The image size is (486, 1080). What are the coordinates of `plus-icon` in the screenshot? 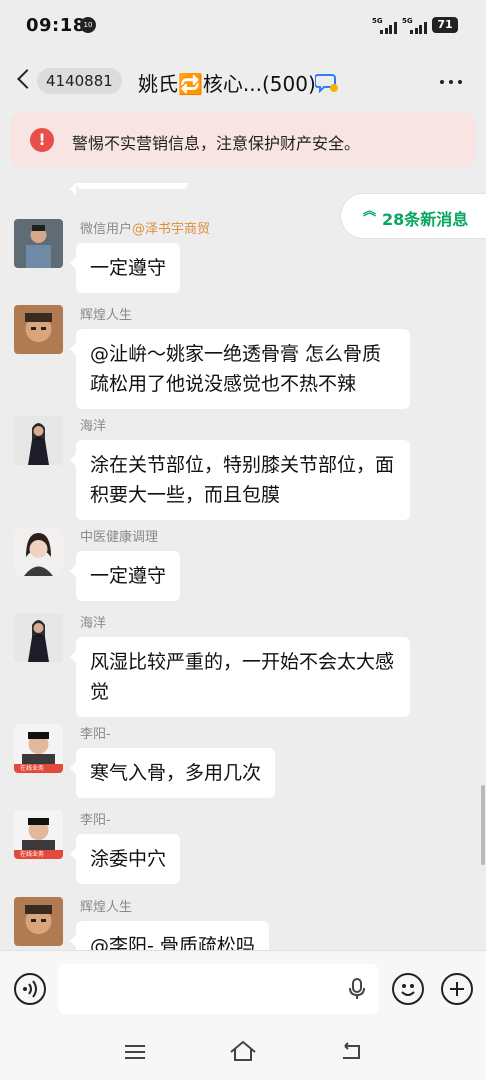 It's located at (457, 989).